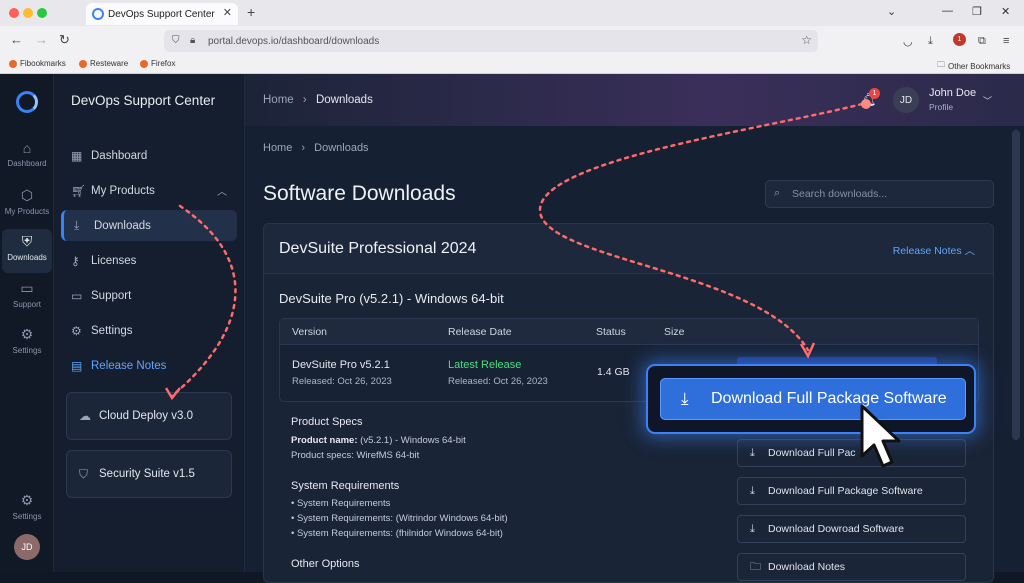 The width and height of the screenshot is (1024, 583). Describe the element at coordinates (891, 11) in the screenshot. I see `tab-list-chevron-icon: ⌄` at that location.